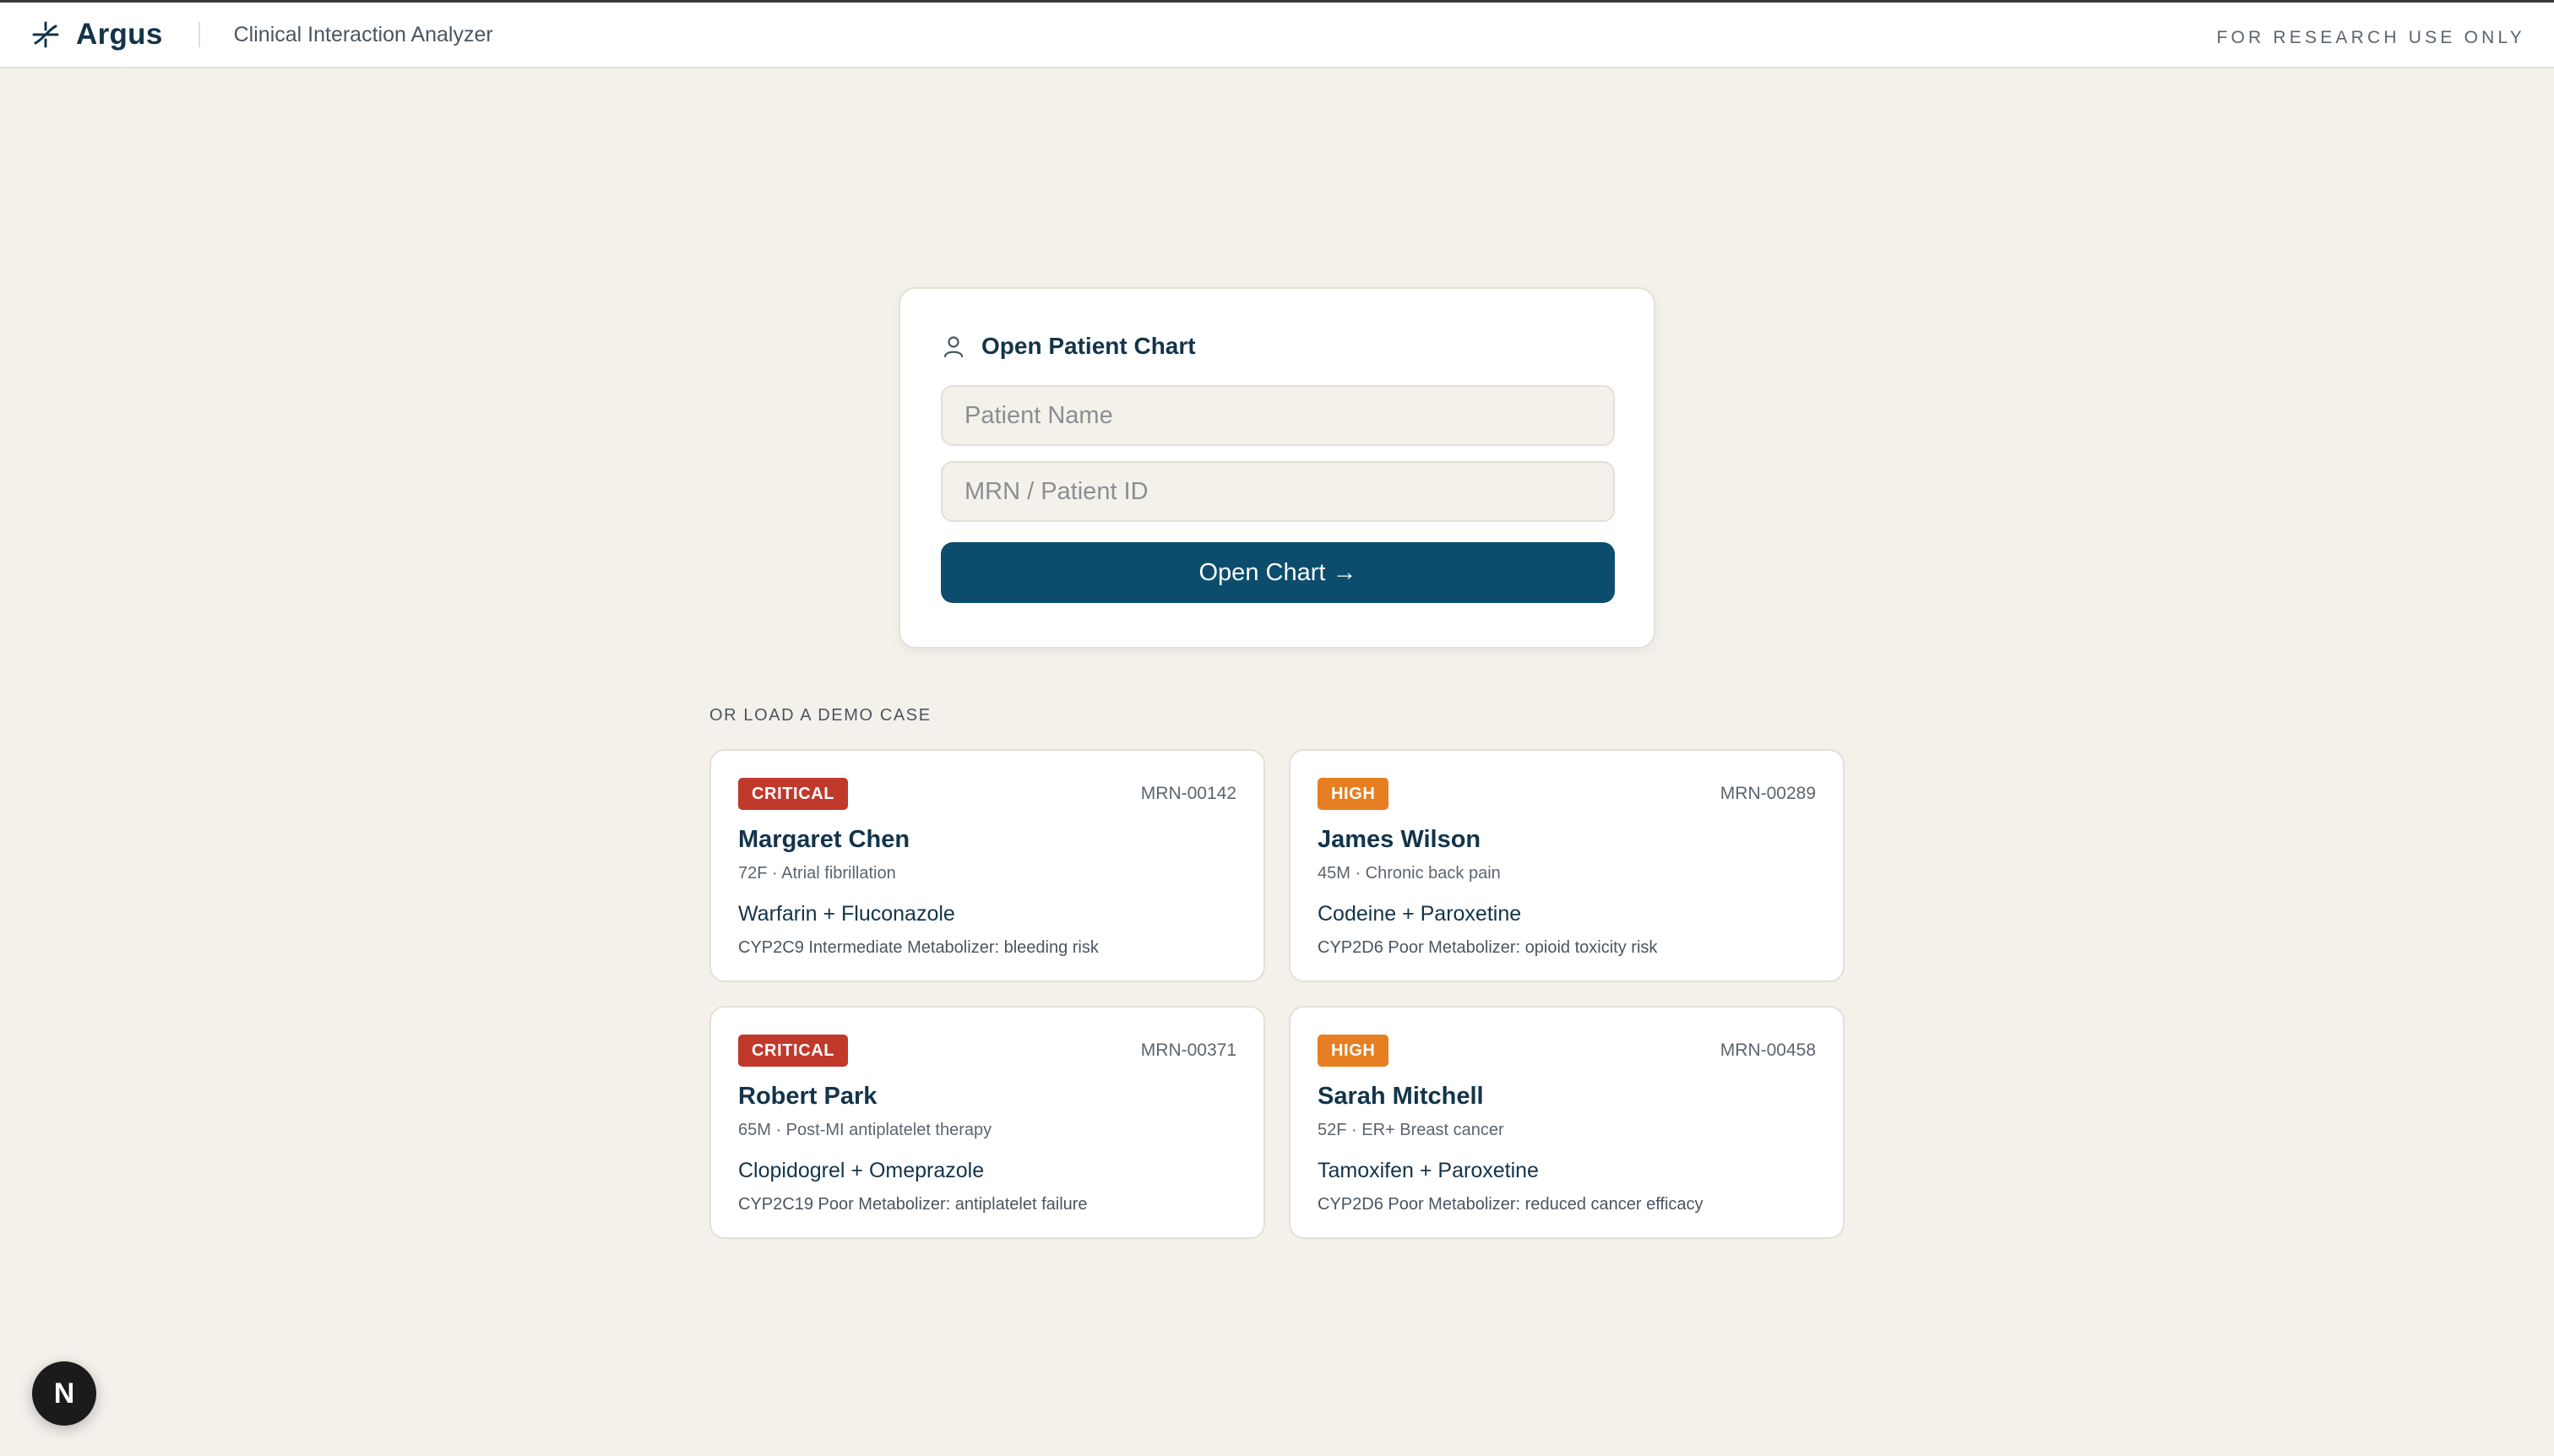 The width and height of the screenshot is (2554, 1456). What do you see at coordinates (1188, 1050) in the screenshot?
I see `case-mrn: MRN-00371` at bounding box center [1188, 1050].